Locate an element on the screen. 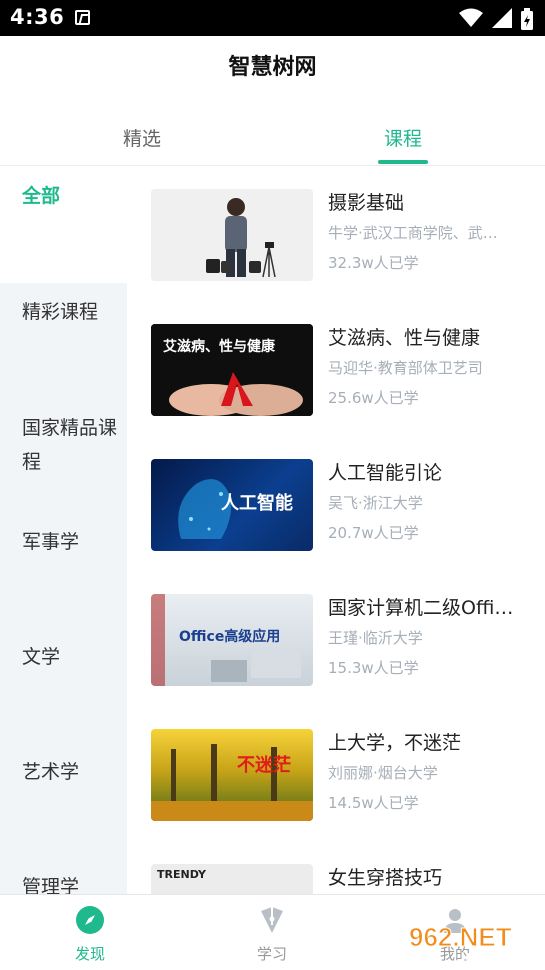 Image resolution: width=545 pixels, height=970 pixels. status-bar: 4:36 is located at coordinates (272, 18).